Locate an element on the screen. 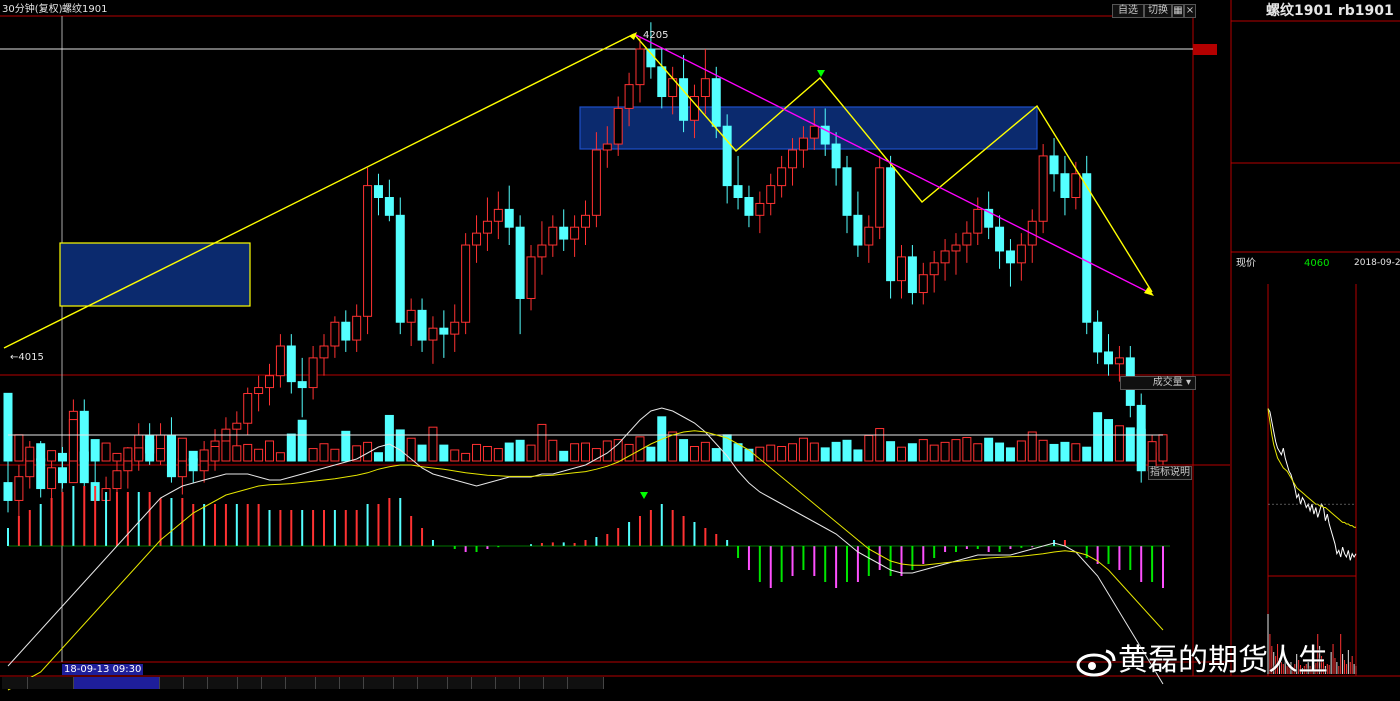  grid-icon: ▦ is located at coordinates (1178, 11).